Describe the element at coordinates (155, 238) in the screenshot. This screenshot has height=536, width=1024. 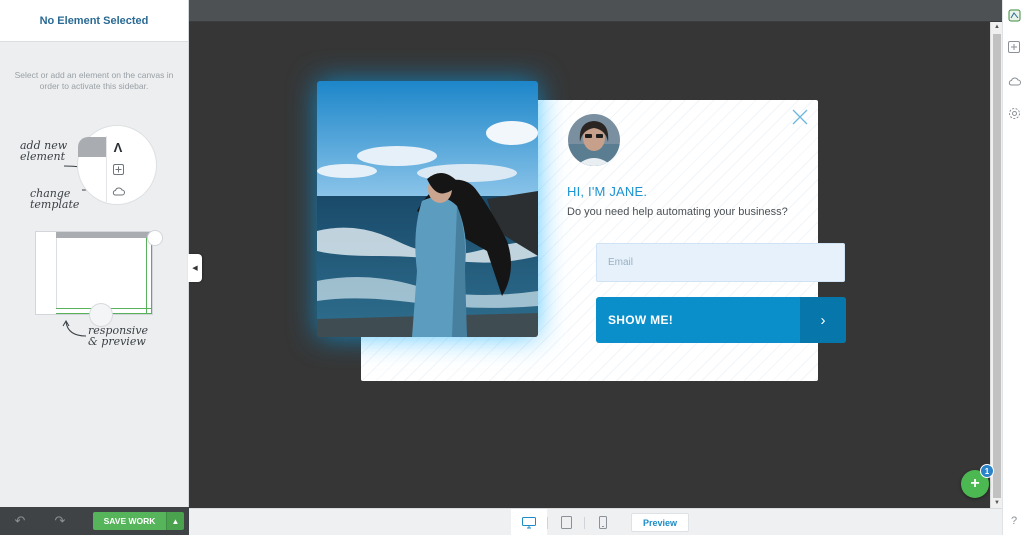
I see `mini-resize-handle` at that location.